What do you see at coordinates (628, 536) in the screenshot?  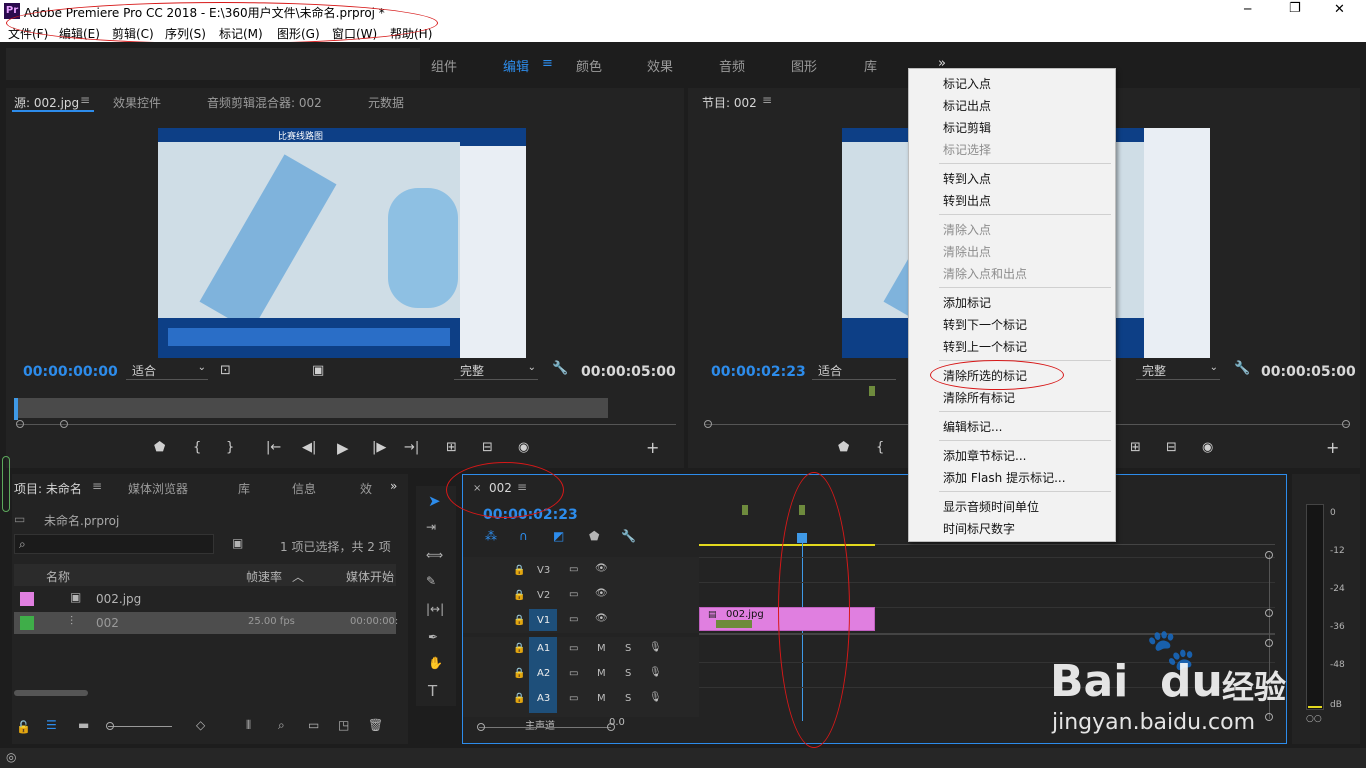 I see `timeline-settings-icon: 🔧` at bounding box center [628, 536].